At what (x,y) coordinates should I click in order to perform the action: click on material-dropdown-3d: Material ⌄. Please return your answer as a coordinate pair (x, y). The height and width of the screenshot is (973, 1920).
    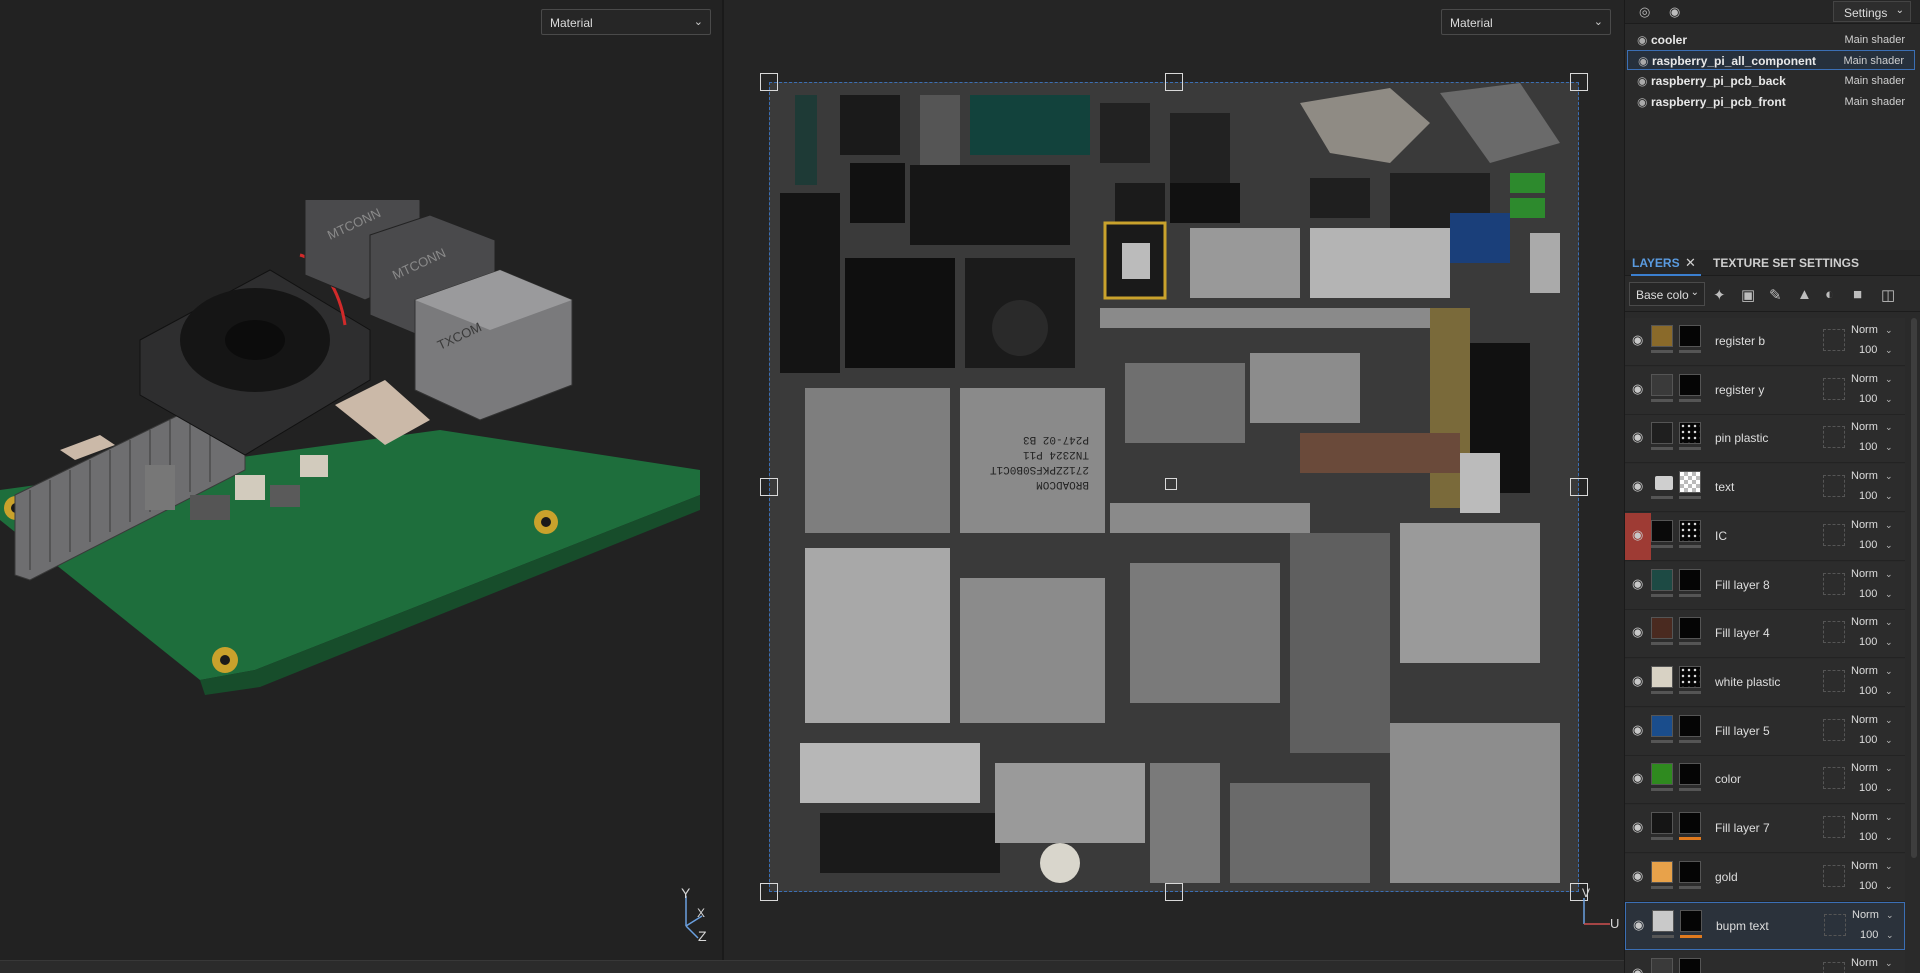
    Looking at the image, I should click on (626, 22).